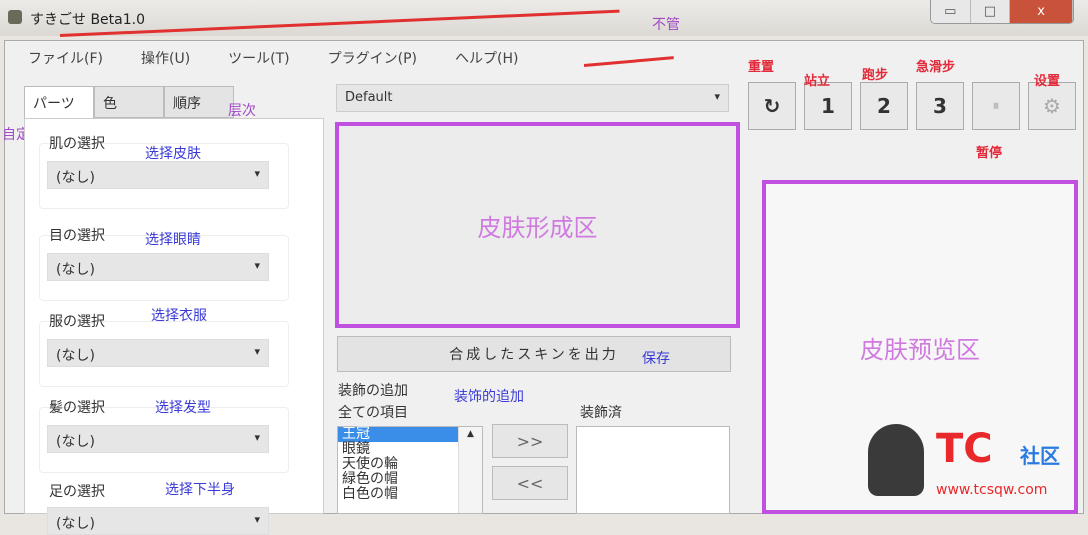 This screenshot has height=535, width=1088. What do you see at coordinates (199, 102) in the screenshot?
I see `tab-order: 順序` at bounding box center [199, 102].